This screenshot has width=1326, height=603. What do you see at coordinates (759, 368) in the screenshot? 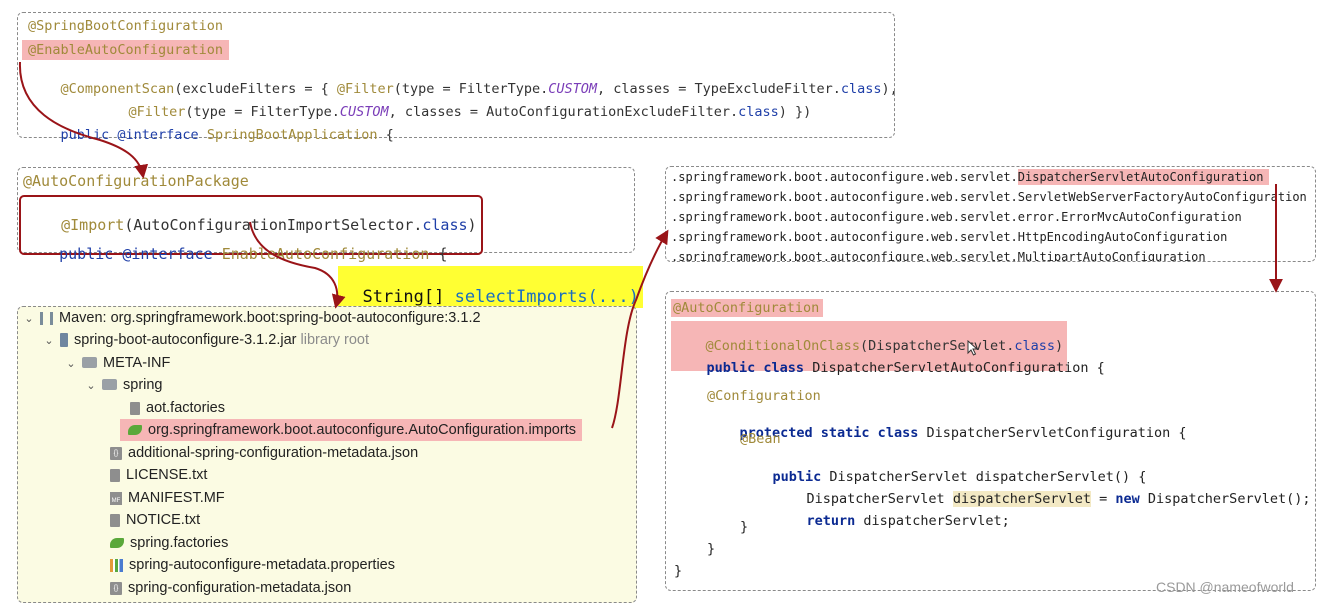
I see `public-class-keyword: public class` at bounding box center [759, 368].